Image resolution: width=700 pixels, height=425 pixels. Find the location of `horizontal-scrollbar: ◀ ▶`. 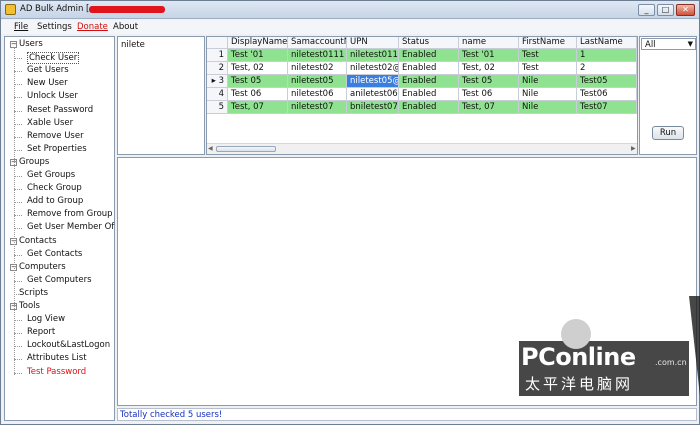

horizontal-scrollbar: ◀ ▶ is located at coordinates (422, 148).